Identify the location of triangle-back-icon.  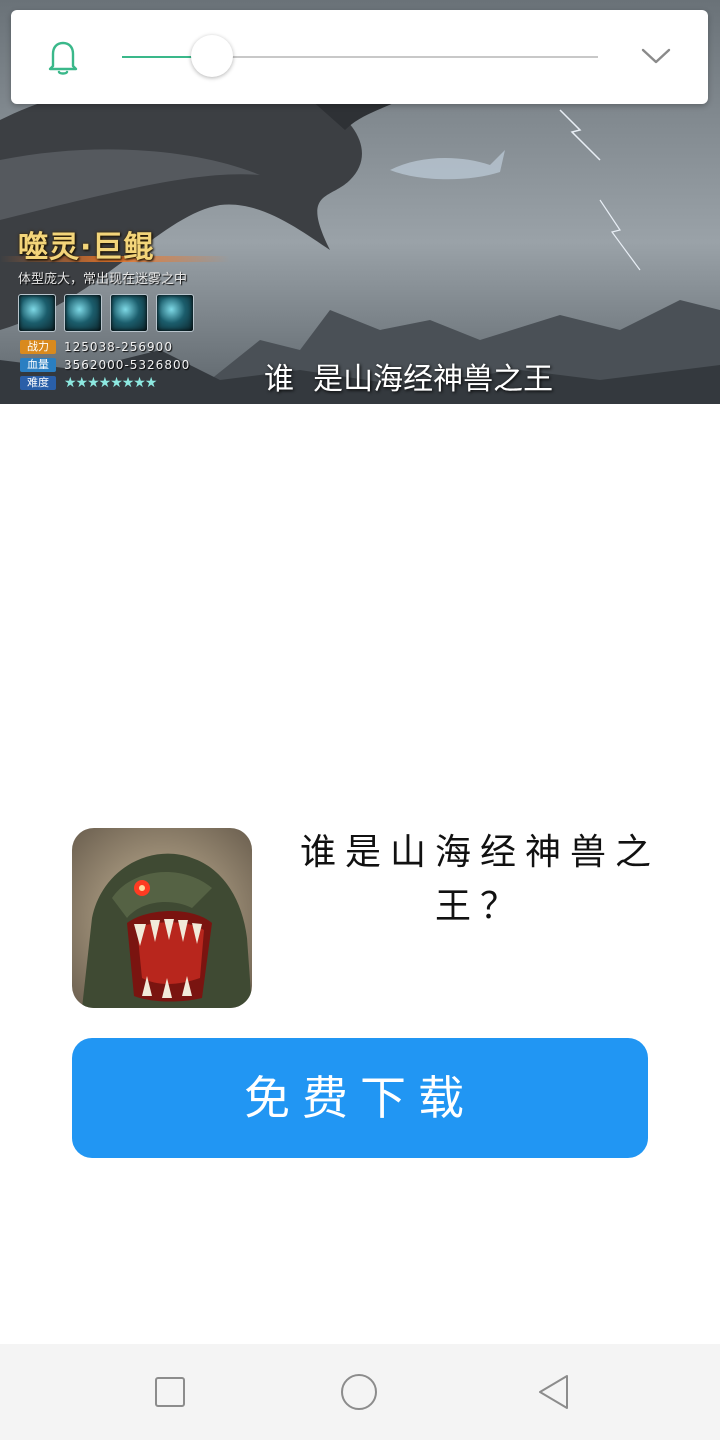
(554, 1392).